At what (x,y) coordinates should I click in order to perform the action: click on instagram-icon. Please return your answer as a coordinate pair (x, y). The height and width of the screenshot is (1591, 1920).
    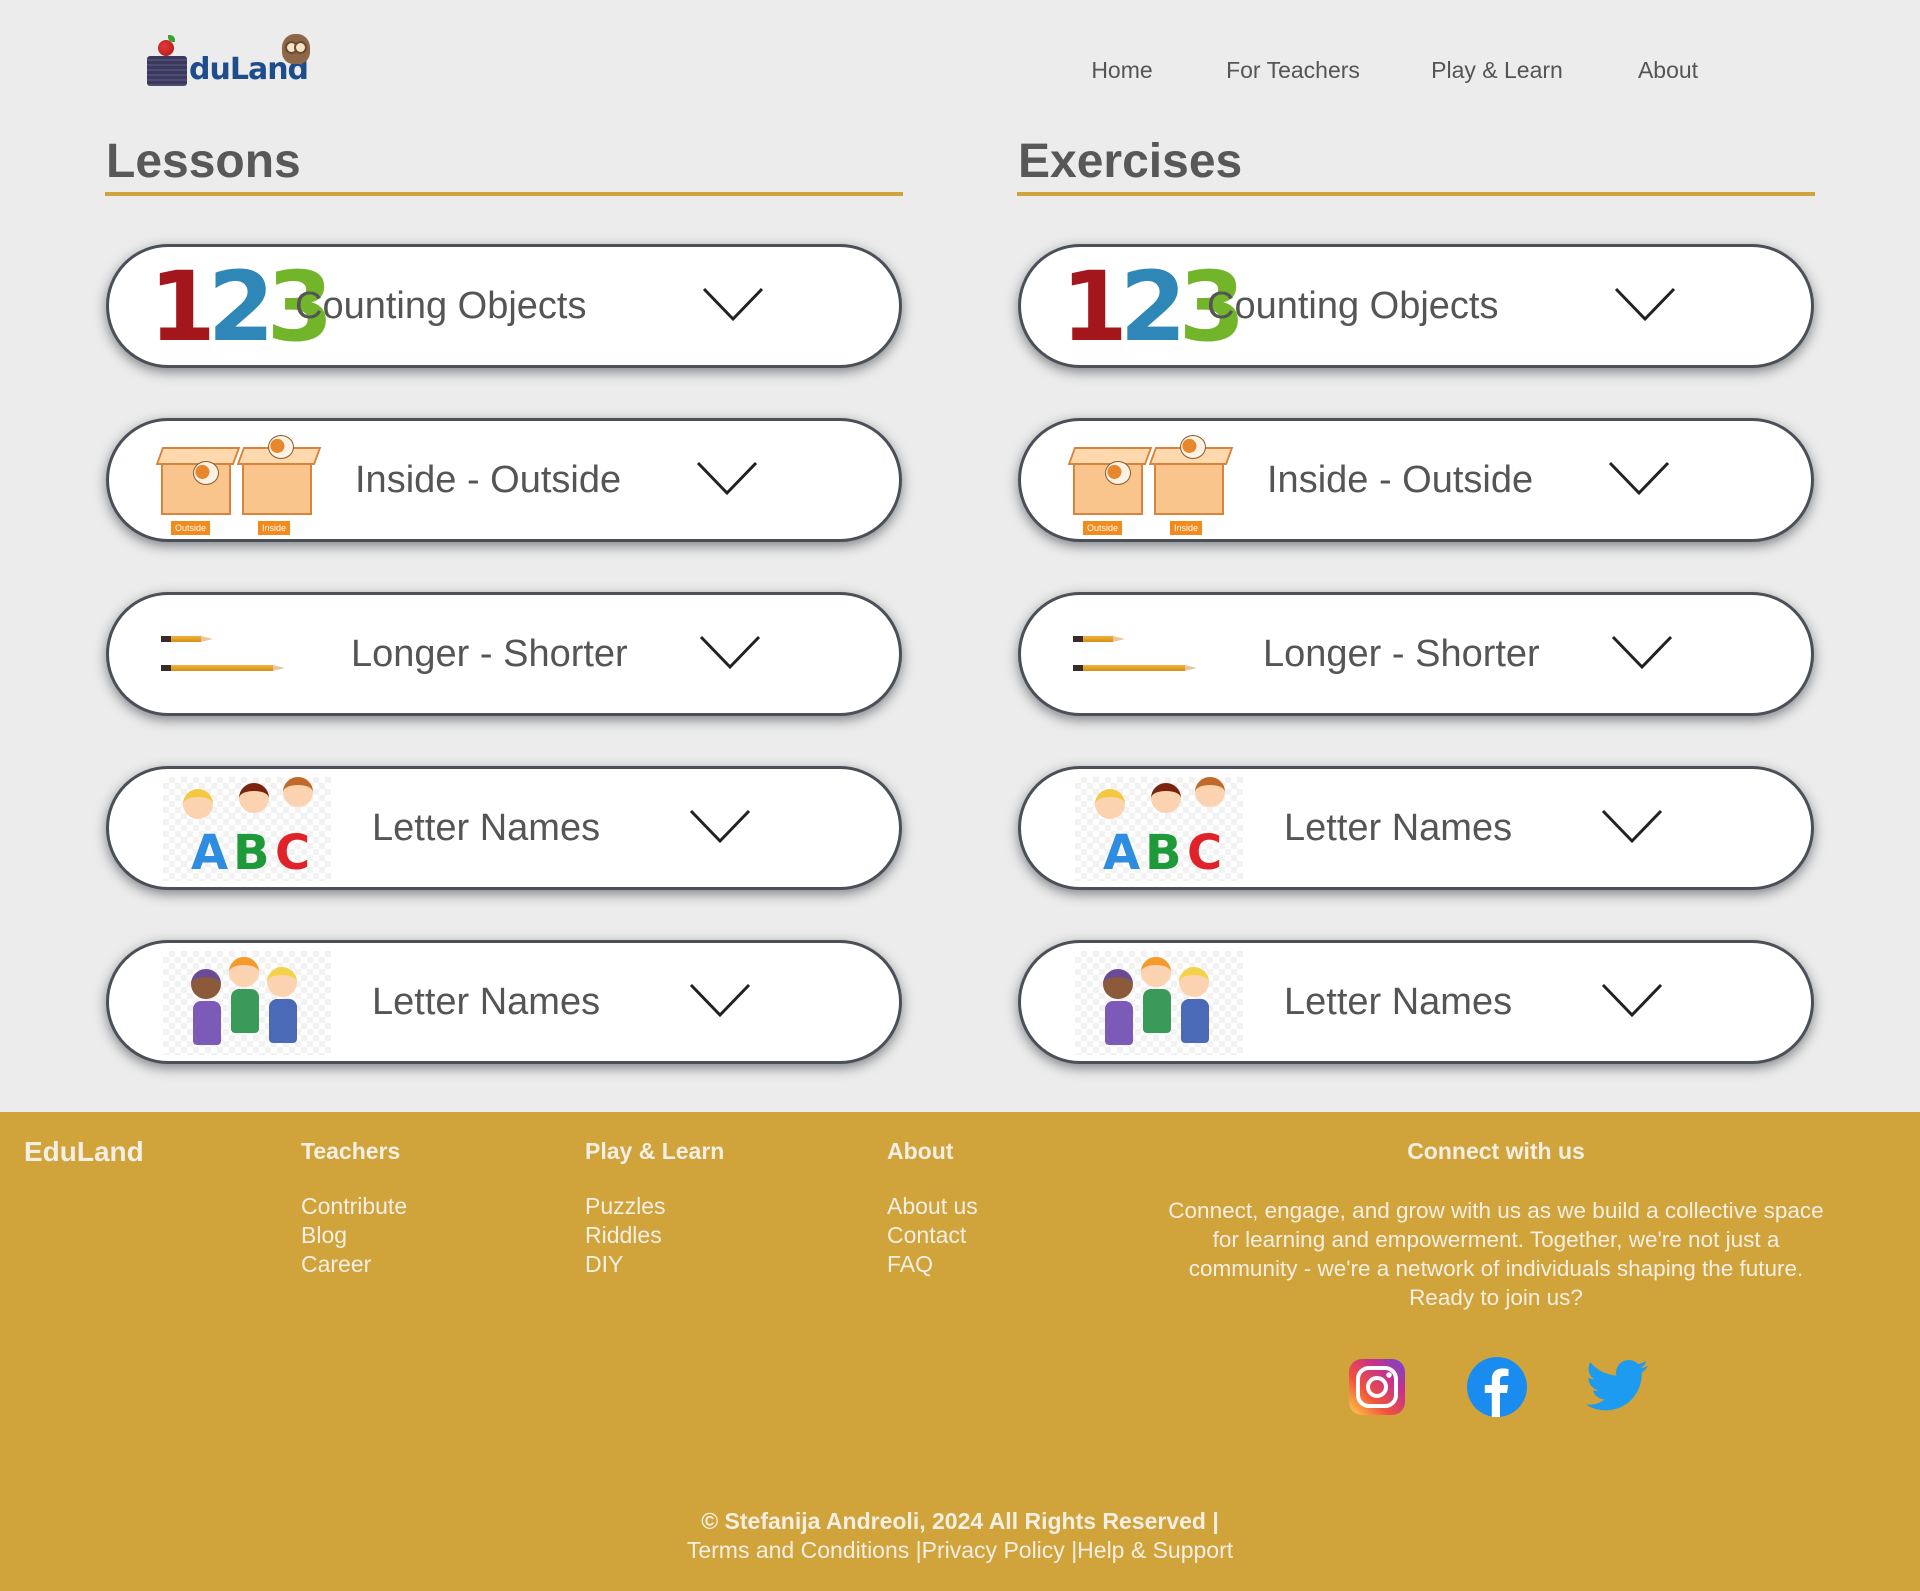
    Looking at the image, I should click on (1377, 1387).